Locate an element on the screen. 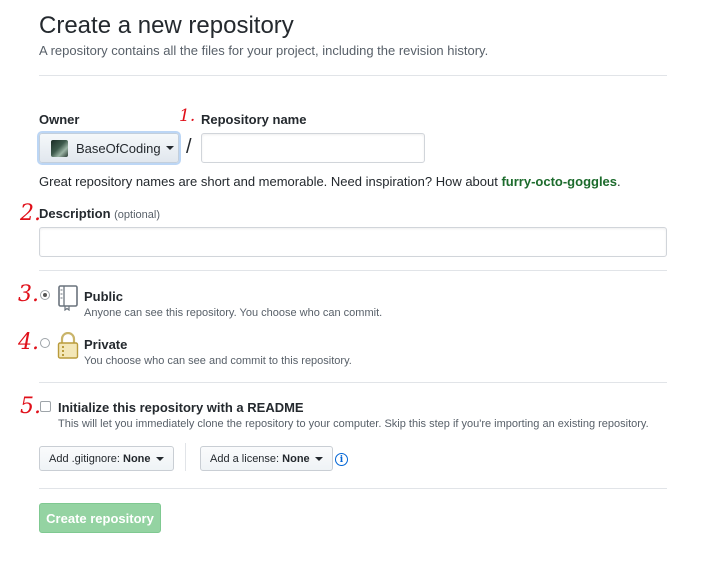 Image resolution: width=720 pixels, height=563 pixels. lock-icon is located at coordinates (68, 345).